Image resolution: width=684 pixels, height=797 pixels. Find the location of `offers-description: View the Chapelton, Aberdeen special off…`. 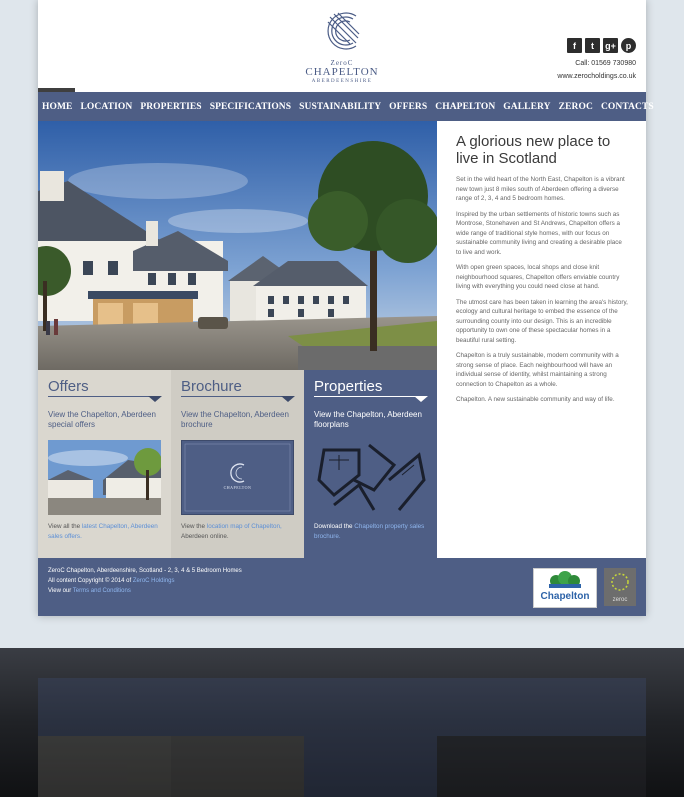

offers-description: View the Chapelton, Aberdeen special off… is located at coordinates (102, 419).